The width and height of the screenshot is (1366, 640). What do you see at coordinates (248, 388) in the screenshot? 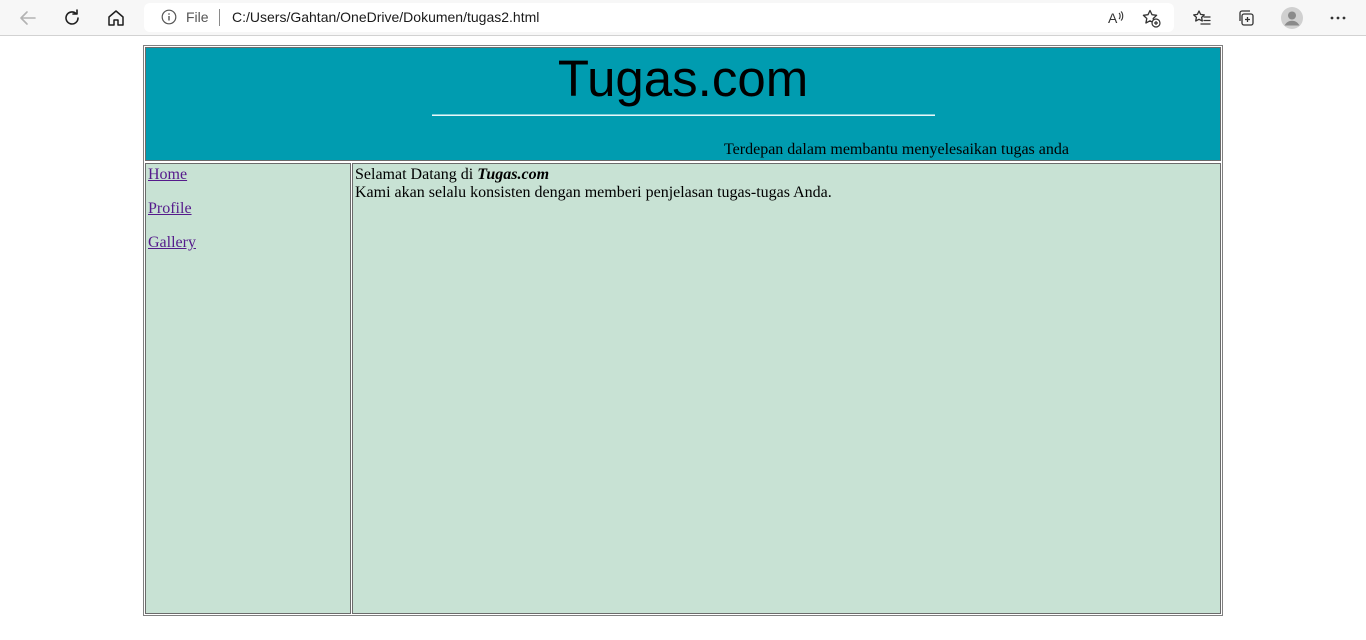
I see `sidebar-nav: Home Profile Gallery` at bounding box center [248, 388].